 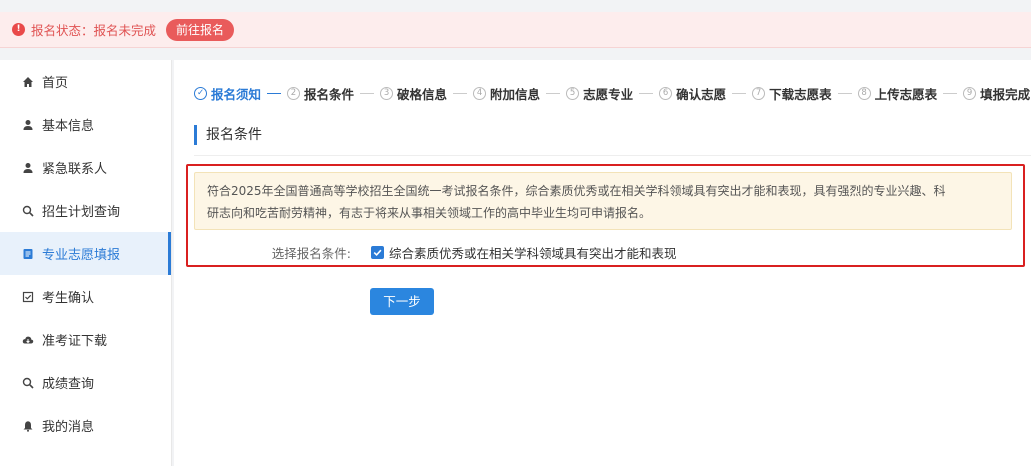 I want to click on home-icon, so click(x=28, y=82).